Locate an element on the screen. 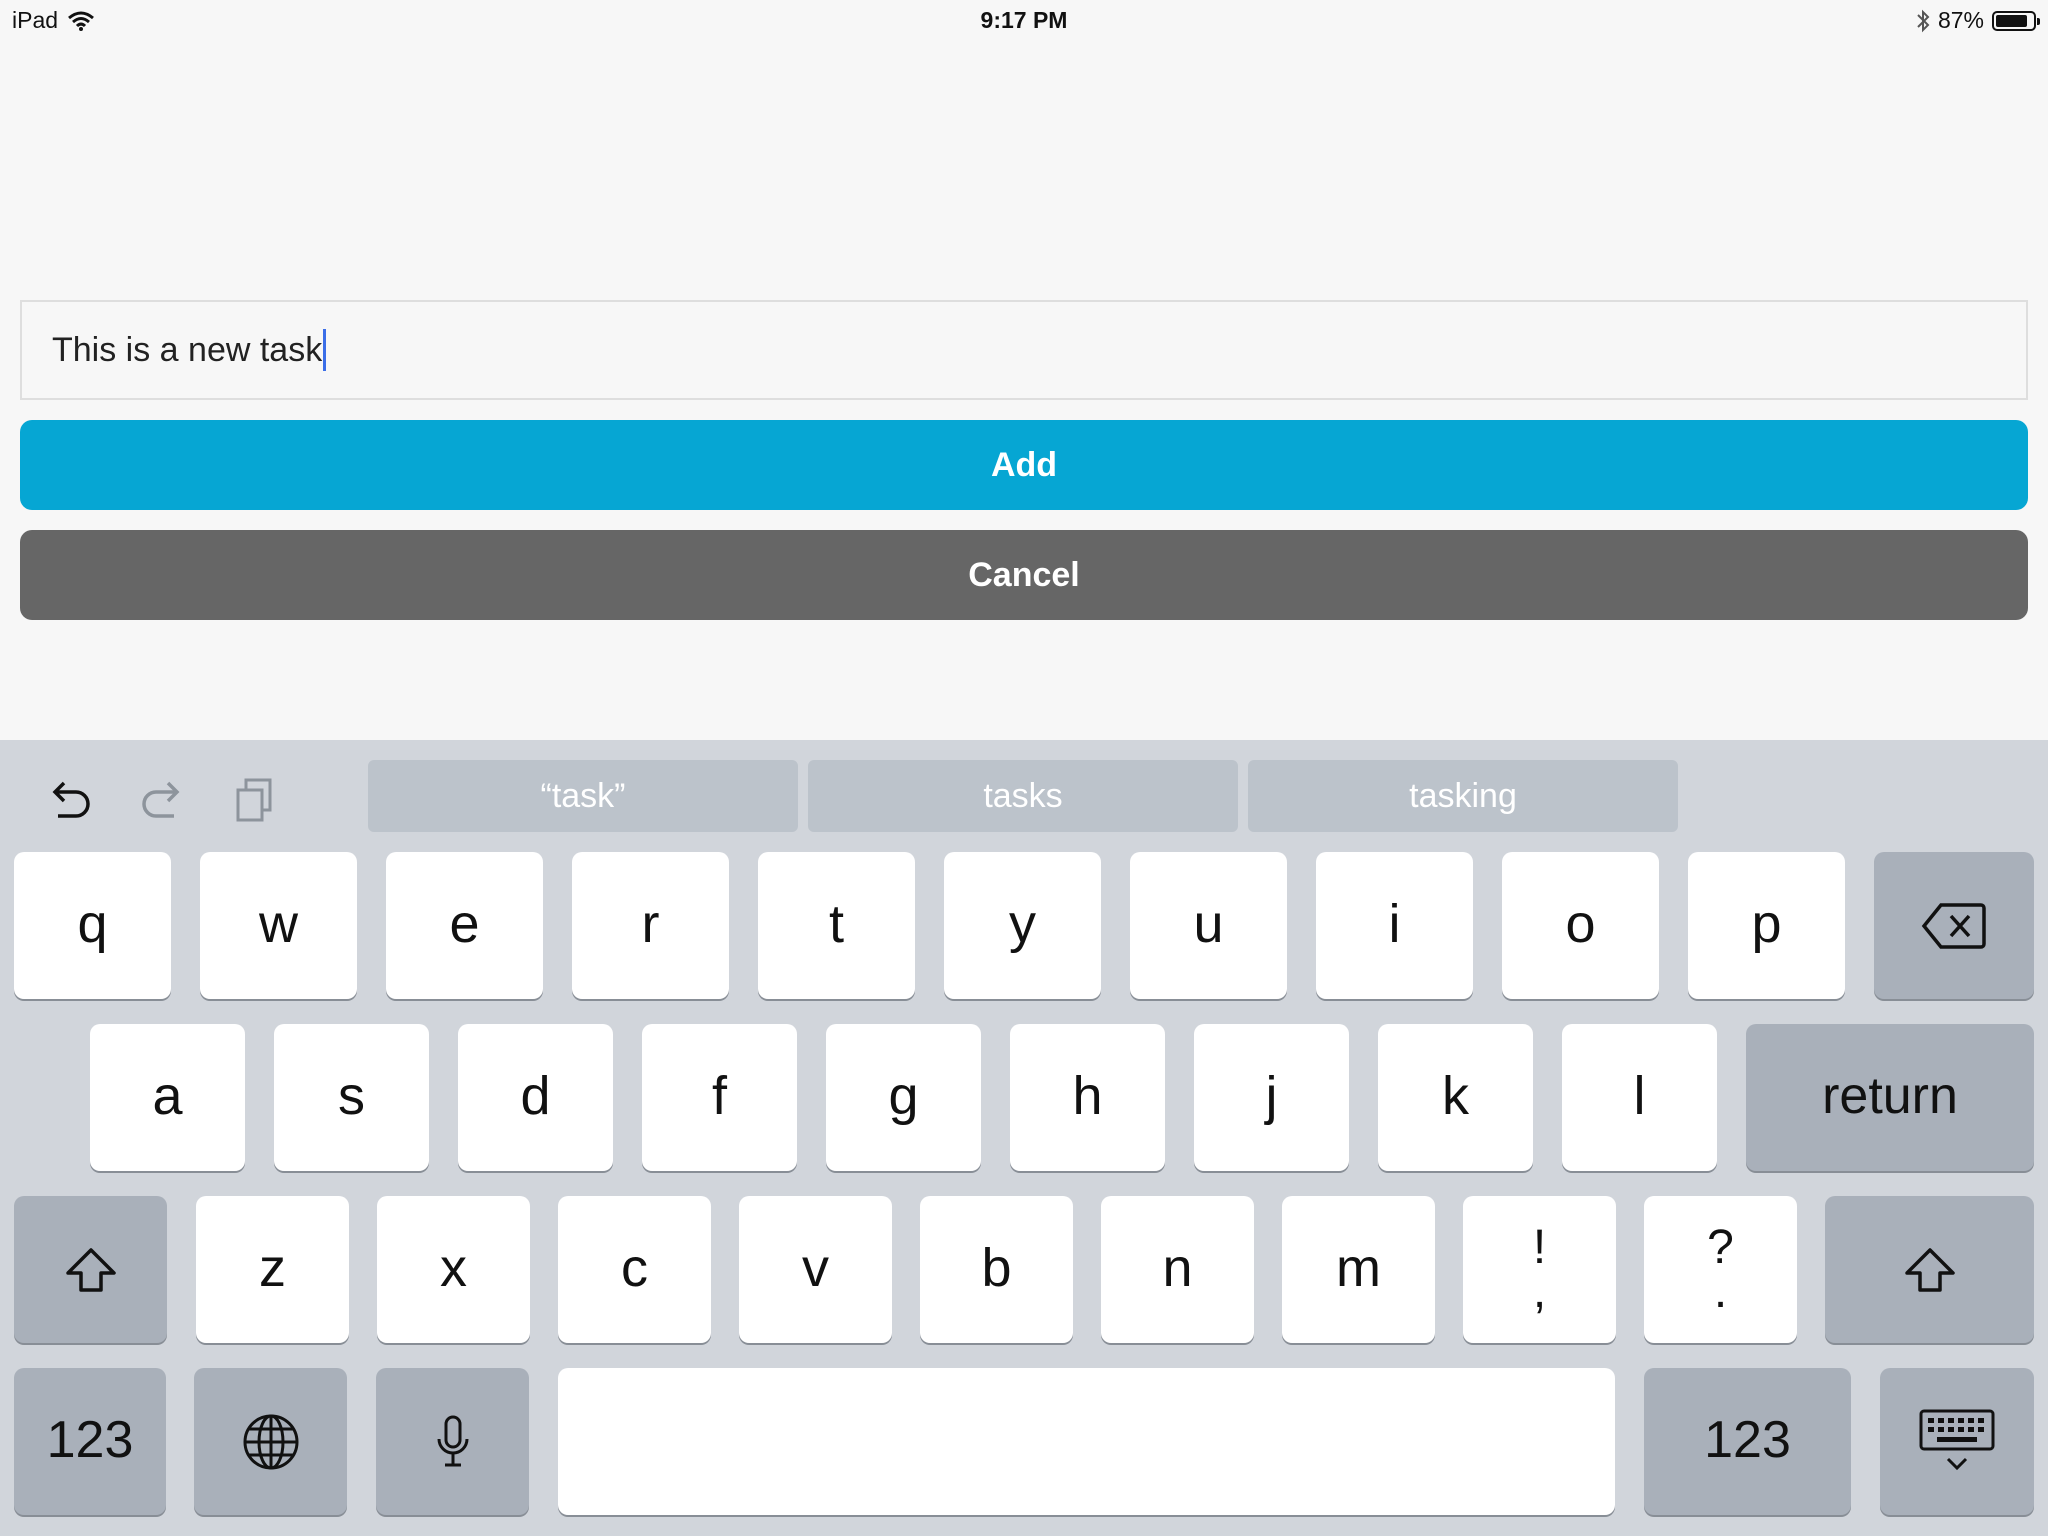 This screenshot has height=1536, width=2048. globe-icon is located at coordinates (270, 1441).